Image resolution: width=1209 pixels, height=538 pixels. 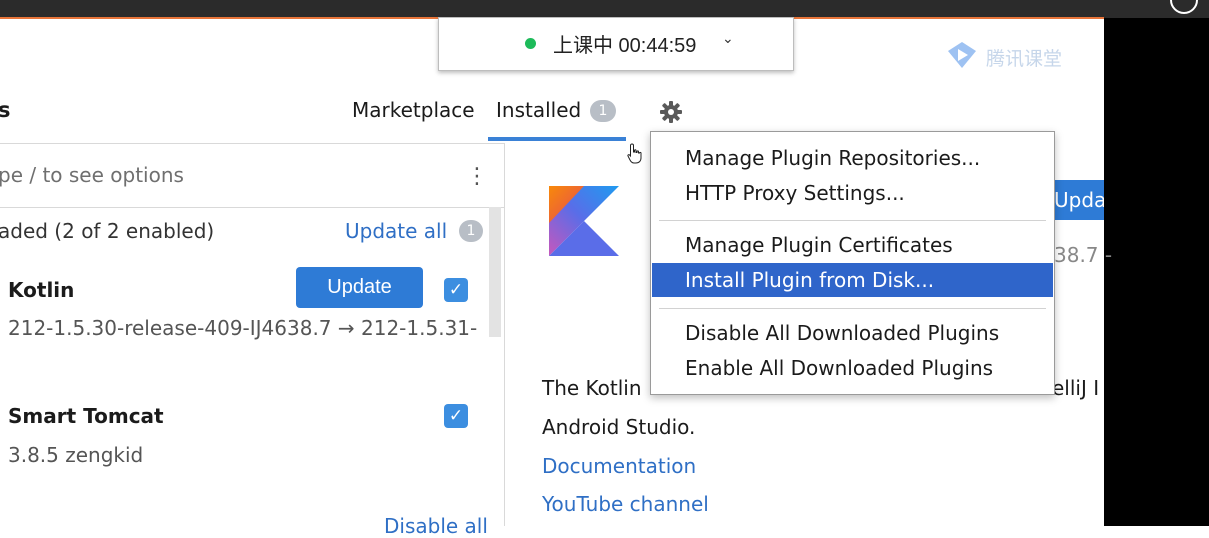 I want to click on installed-count-badge: 1, so click(x=603, y=111).